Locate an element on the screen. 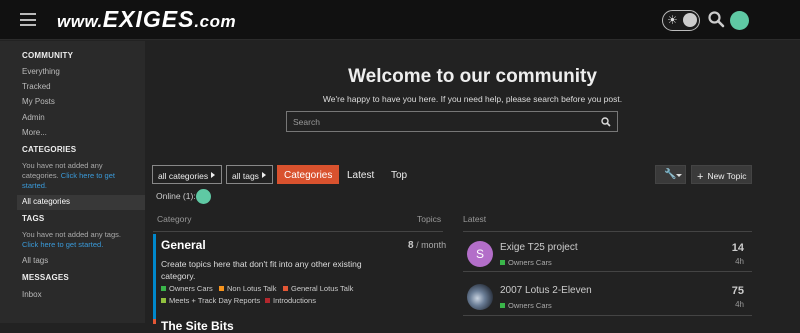 The width and height of the screenshot is (800, 333). welcome-title: Welcome to our community is located at coordinates (472, 76).